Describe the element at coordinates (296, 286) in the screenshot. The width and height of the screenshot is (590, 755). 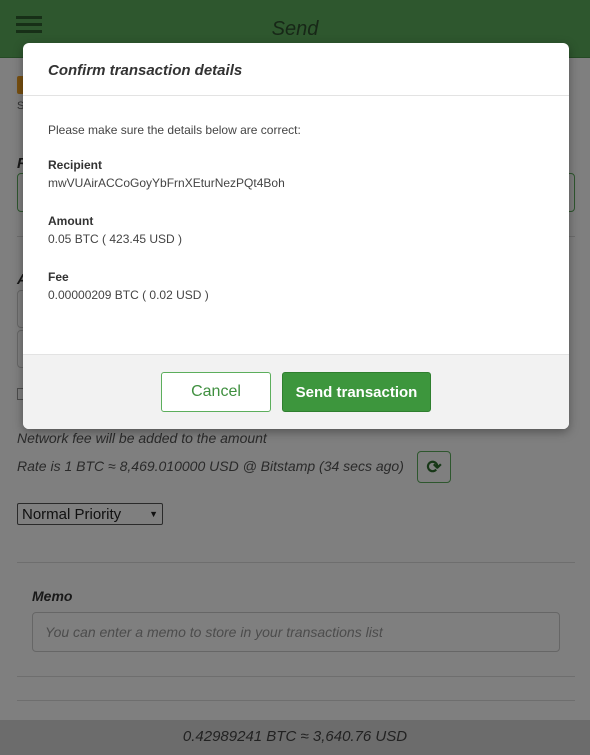
I see `fee-detail: Fee 0.00000209 BTC ( 0.02 USD )` at that location.